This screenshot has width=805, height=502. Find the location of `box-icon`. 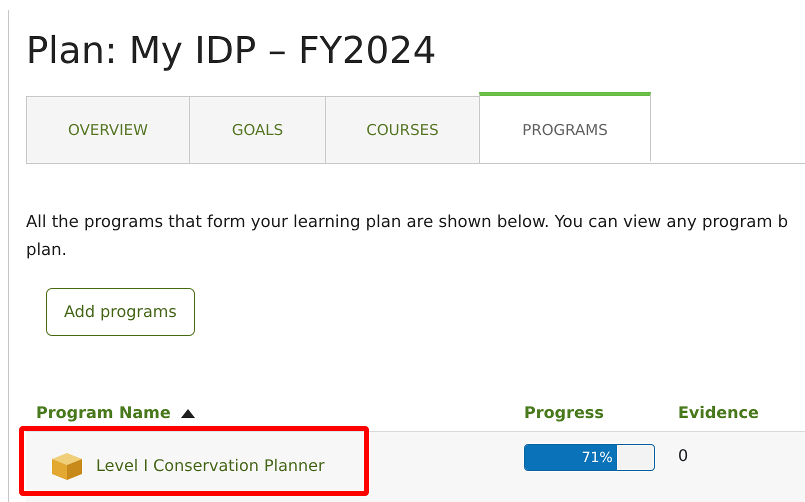

box-icon is located at coordinates (67, 466).